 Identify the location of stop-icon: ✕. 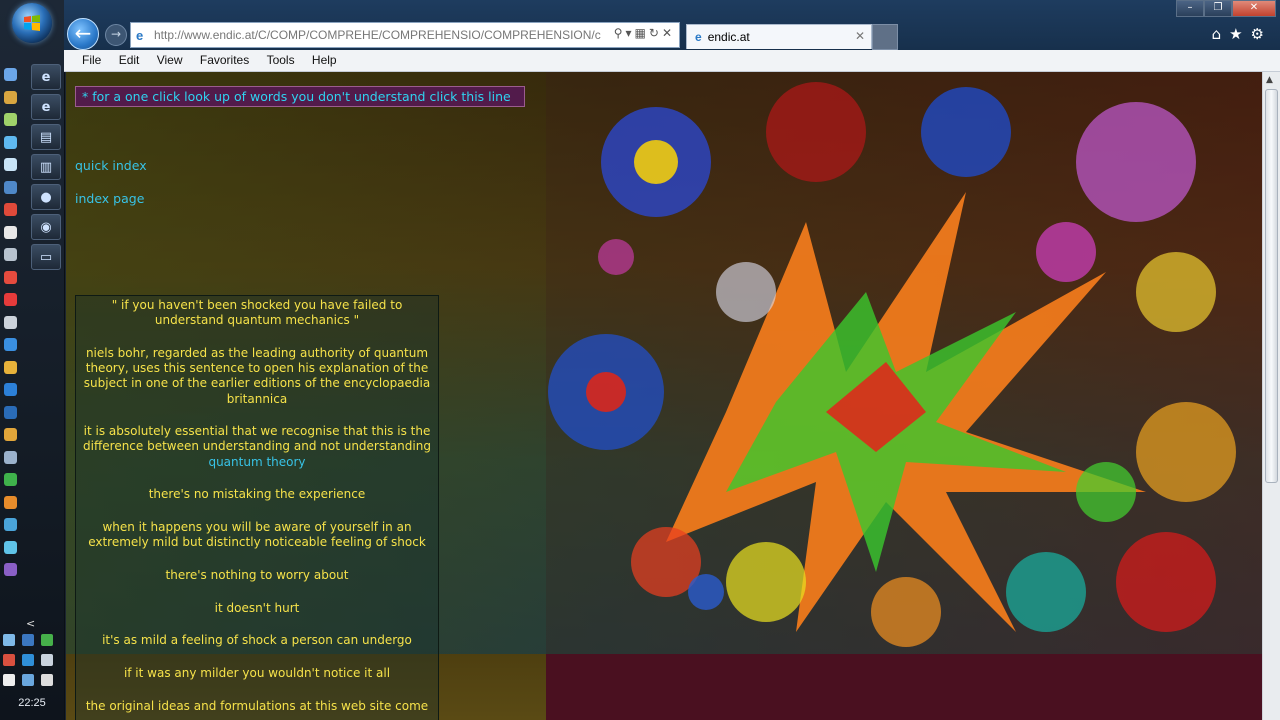
(668, 33).